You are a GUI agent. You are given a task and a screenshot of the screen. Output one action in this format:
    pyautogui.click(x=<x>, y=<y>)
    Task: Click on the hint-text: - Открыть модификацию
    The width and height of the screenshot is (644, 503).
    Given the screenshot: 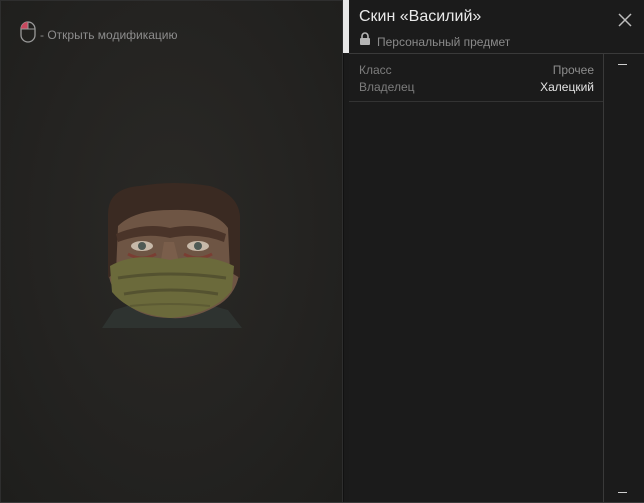 What is the action you would take?
    pyautogui.click(x=109, y=34)
    